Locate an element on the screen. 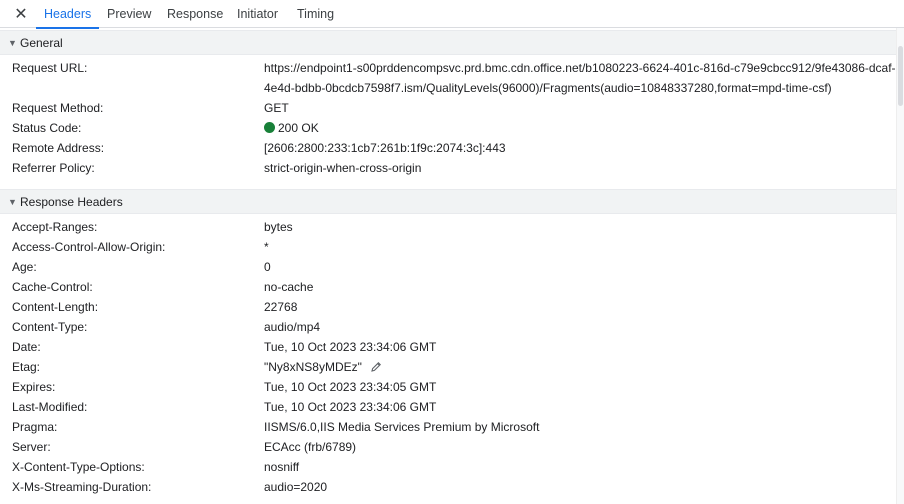 This screenshot has height=504, width=904. general-row-request-method: Request Method: GET is located at coordinates (448, 108).